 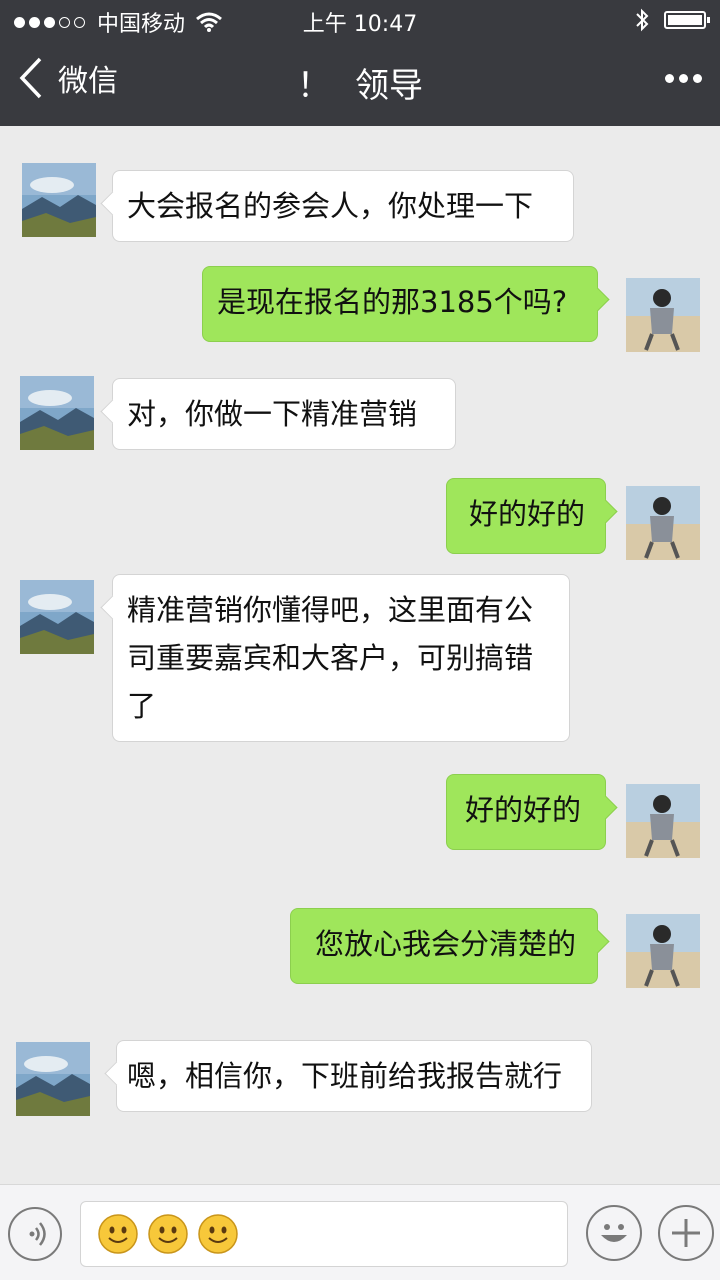 I want to click on status-right, so click(x=672, y=20).